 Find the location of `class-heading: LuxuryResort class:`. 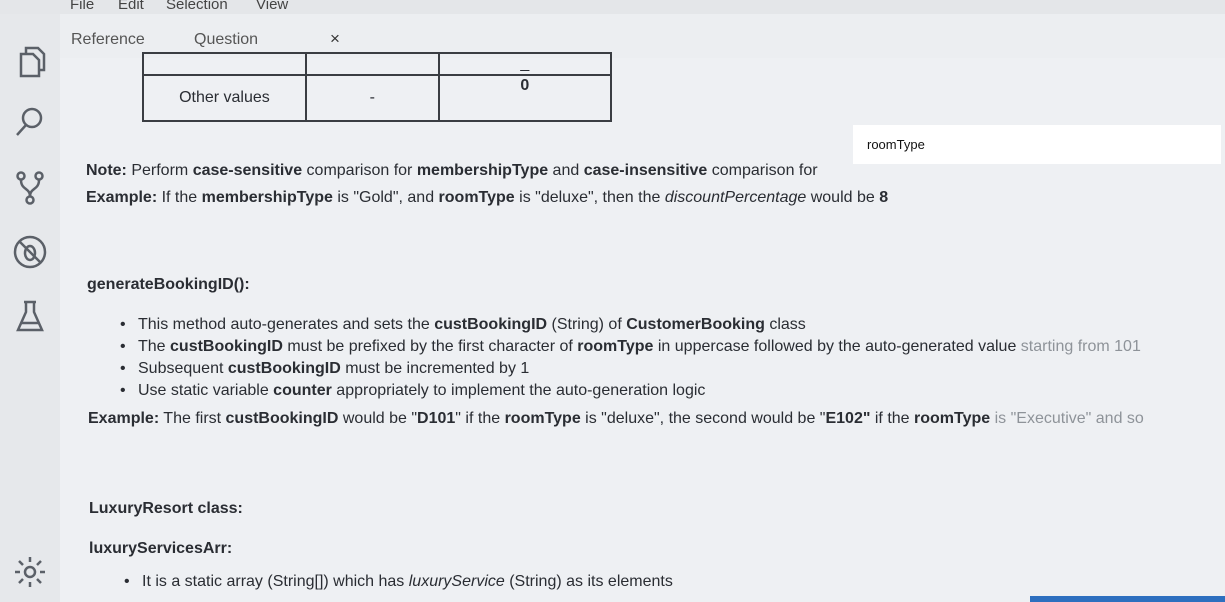

class-heading: LuxuryResort class: is located at coordinates (166, 508).